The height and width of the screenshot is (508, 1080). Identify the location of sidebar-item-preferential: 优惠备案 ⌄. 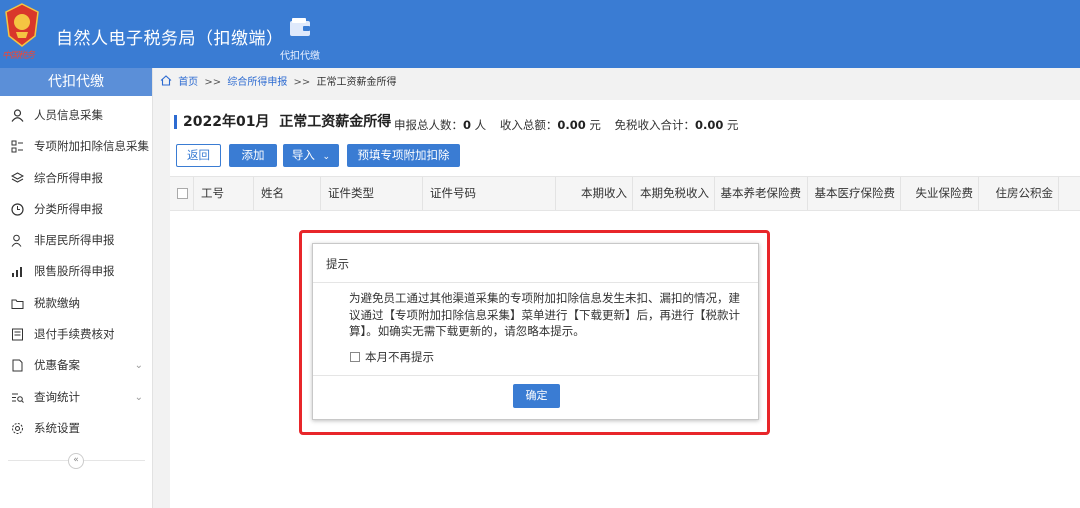
(76, 365).